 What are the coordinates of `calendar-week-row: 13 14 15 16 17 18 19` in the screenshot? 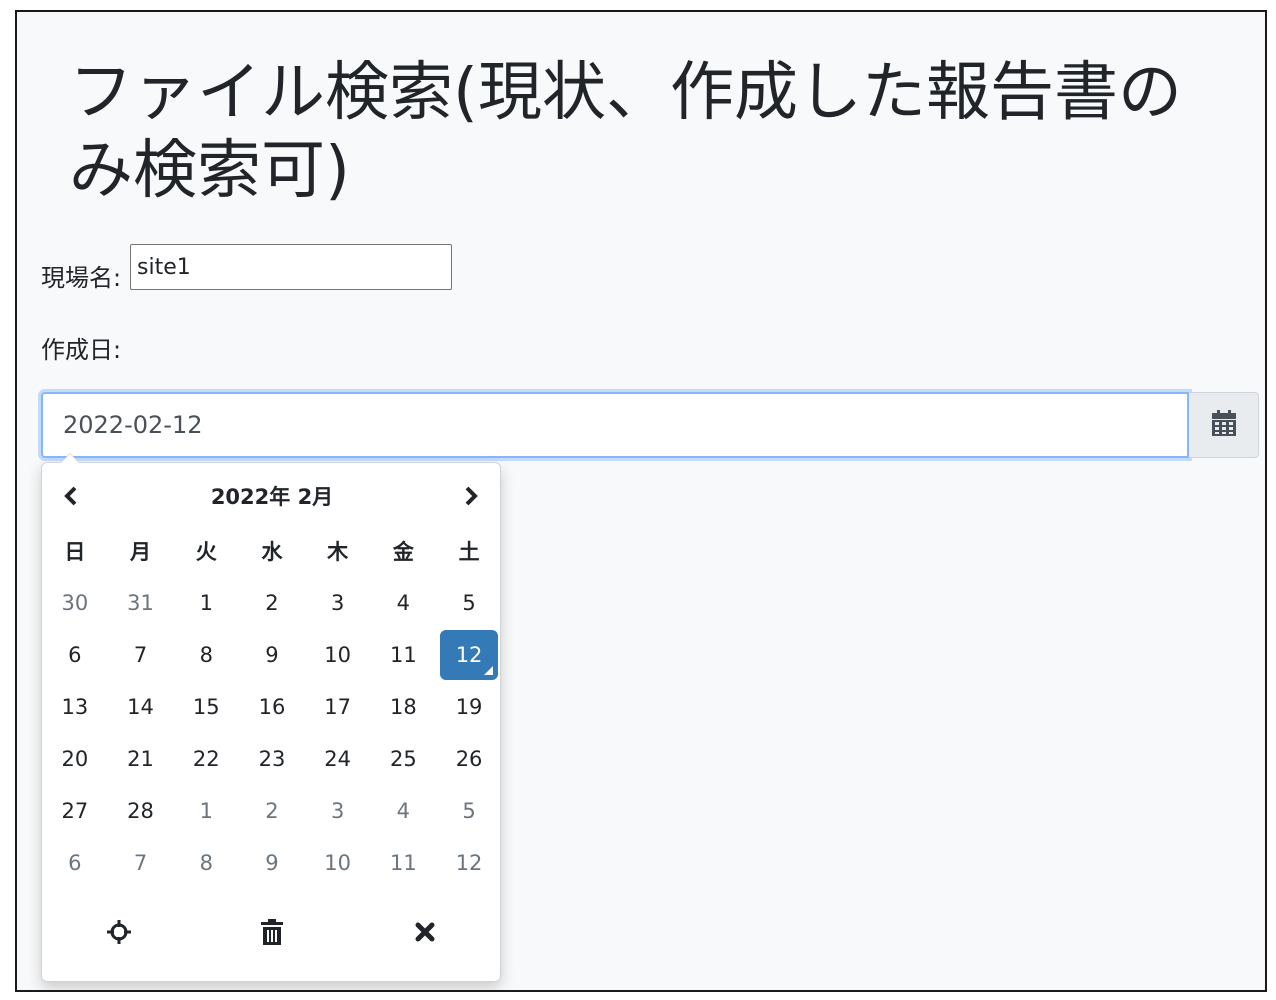 It's located at (272, 707).